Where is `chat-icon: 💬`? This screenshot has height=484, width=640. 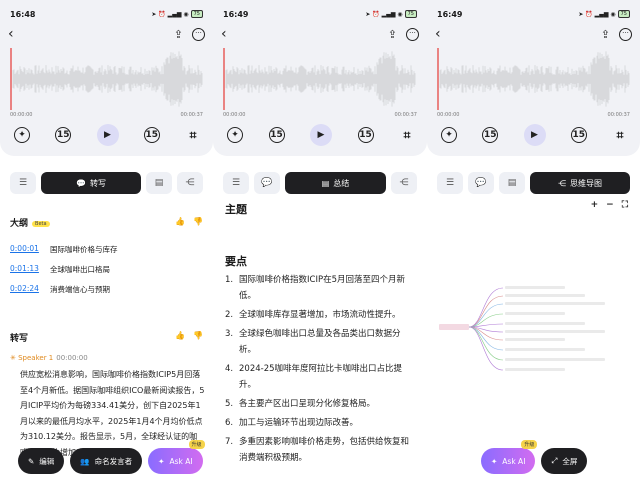
chat-icon: 💬 is located at coordinates (81, 183).